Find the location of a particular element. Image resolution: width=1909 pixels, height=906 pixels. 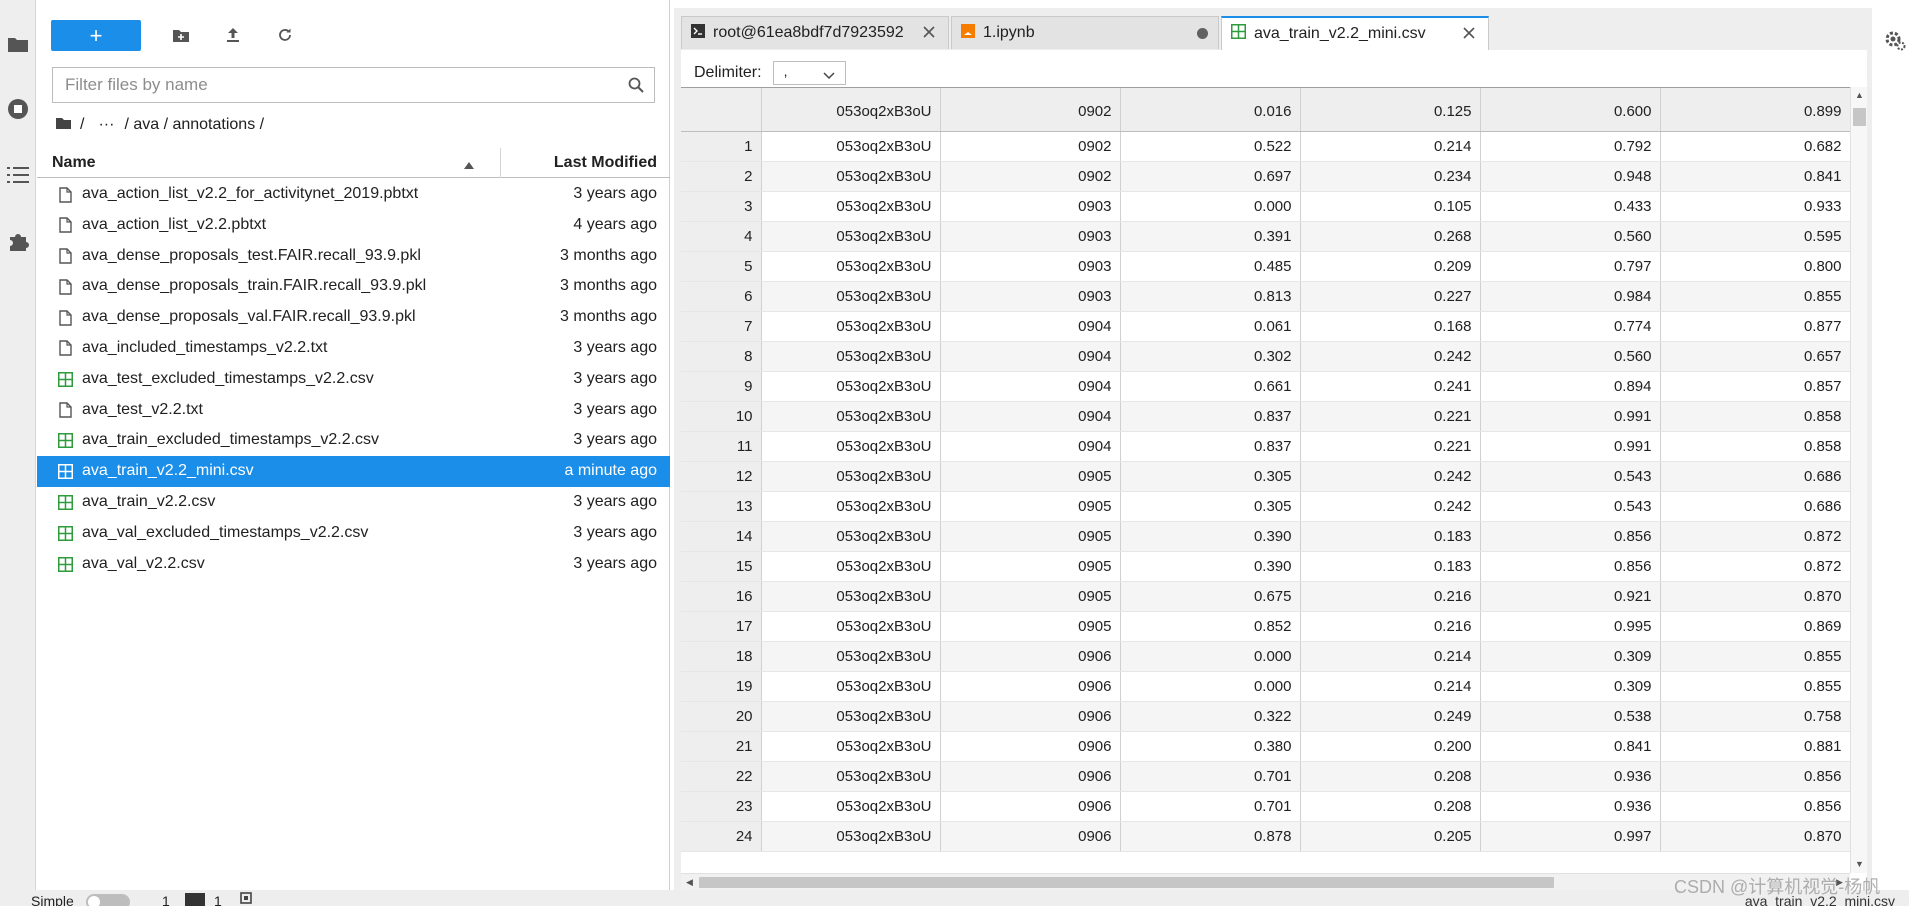

row-header-cell: 11 is located at coordinates (721, 446).